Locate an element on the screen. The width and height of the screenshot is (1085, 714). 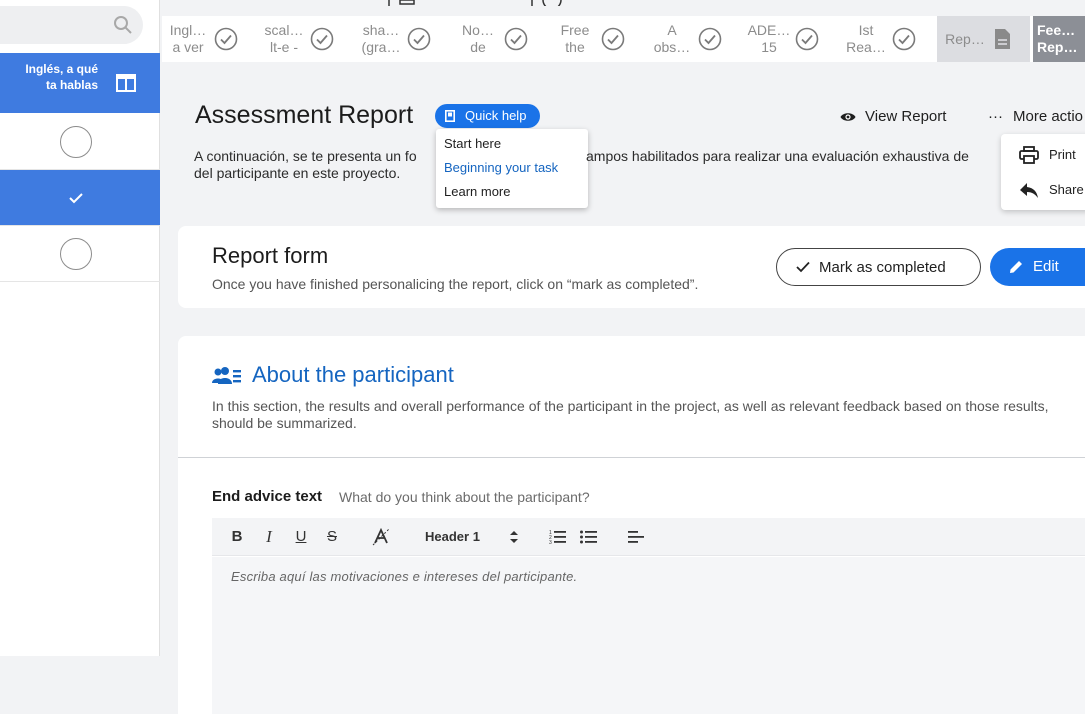
divider is located at coordinates (631, 457).